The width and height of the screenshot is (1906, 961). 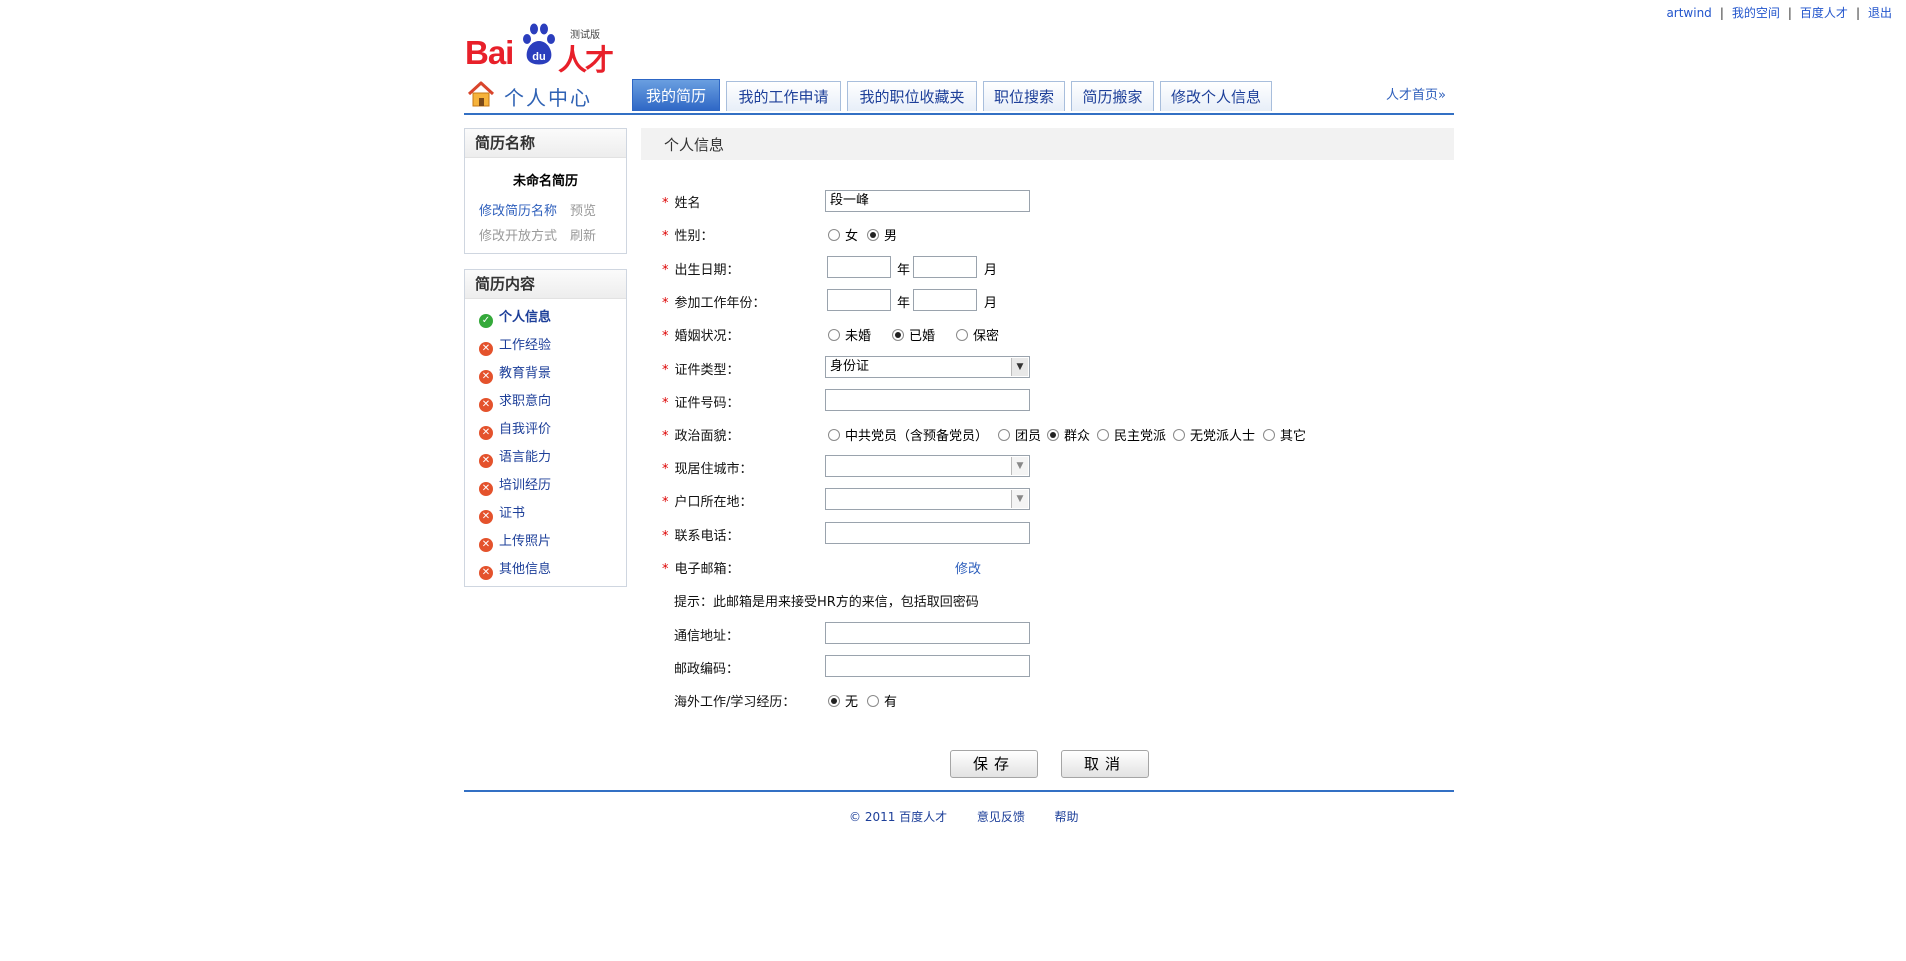 I want to click on baidu-talent-logo: Bai du 人才 测试版, so click(x=540, y=48).